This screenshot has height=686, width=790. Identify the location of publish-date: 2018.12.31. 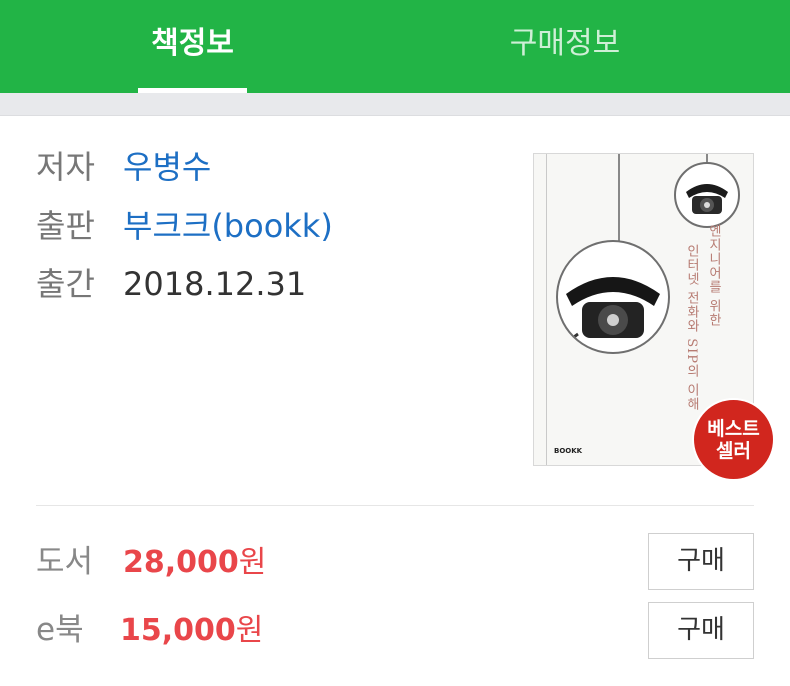
(215, 284).